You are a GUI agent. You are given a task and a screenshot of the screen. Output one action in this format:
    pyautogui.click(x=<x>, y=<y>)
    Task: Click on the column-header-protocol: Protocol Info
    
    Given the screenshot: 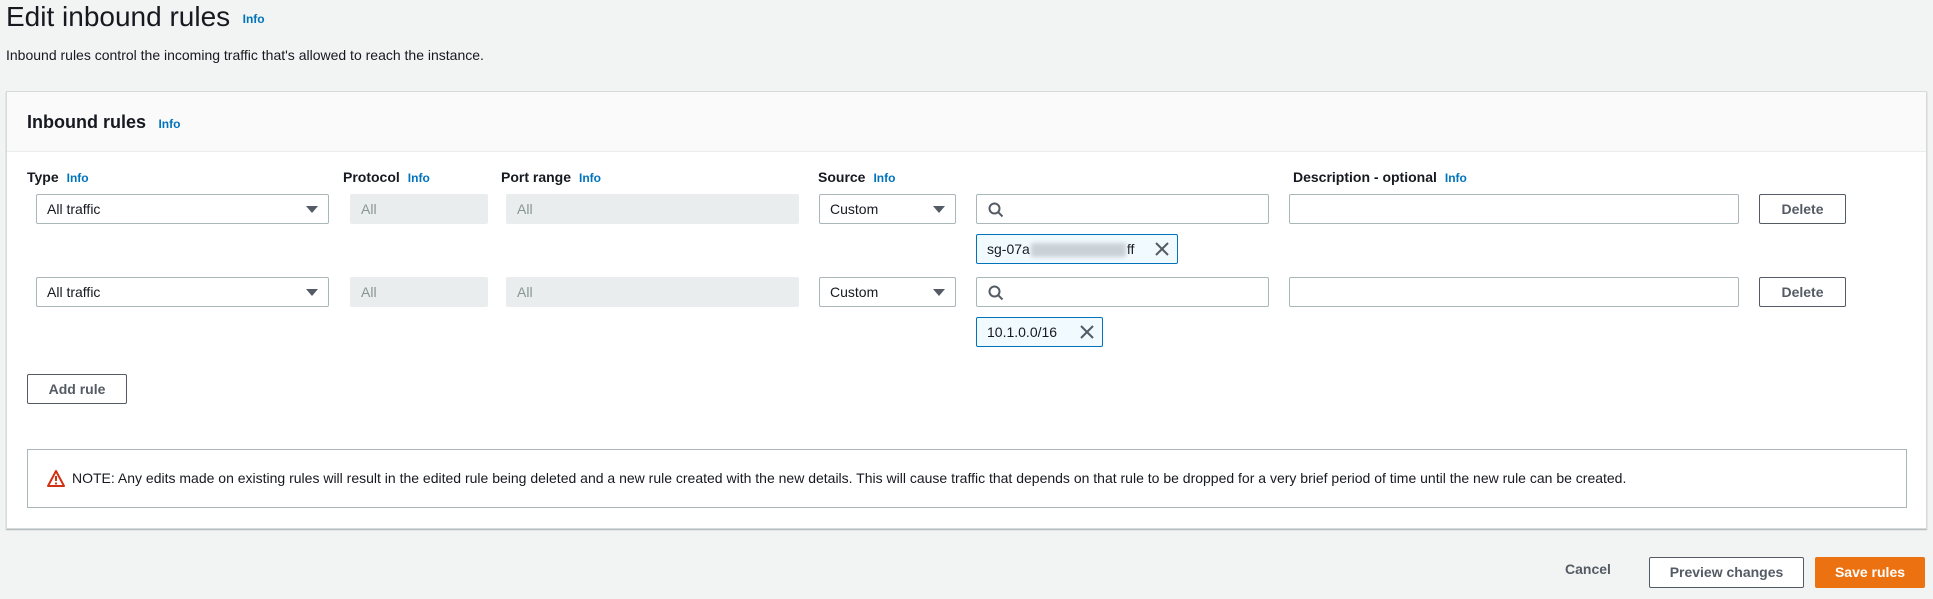 What is the action you would take?
    pyautogui.click(x=386, y=177)
    